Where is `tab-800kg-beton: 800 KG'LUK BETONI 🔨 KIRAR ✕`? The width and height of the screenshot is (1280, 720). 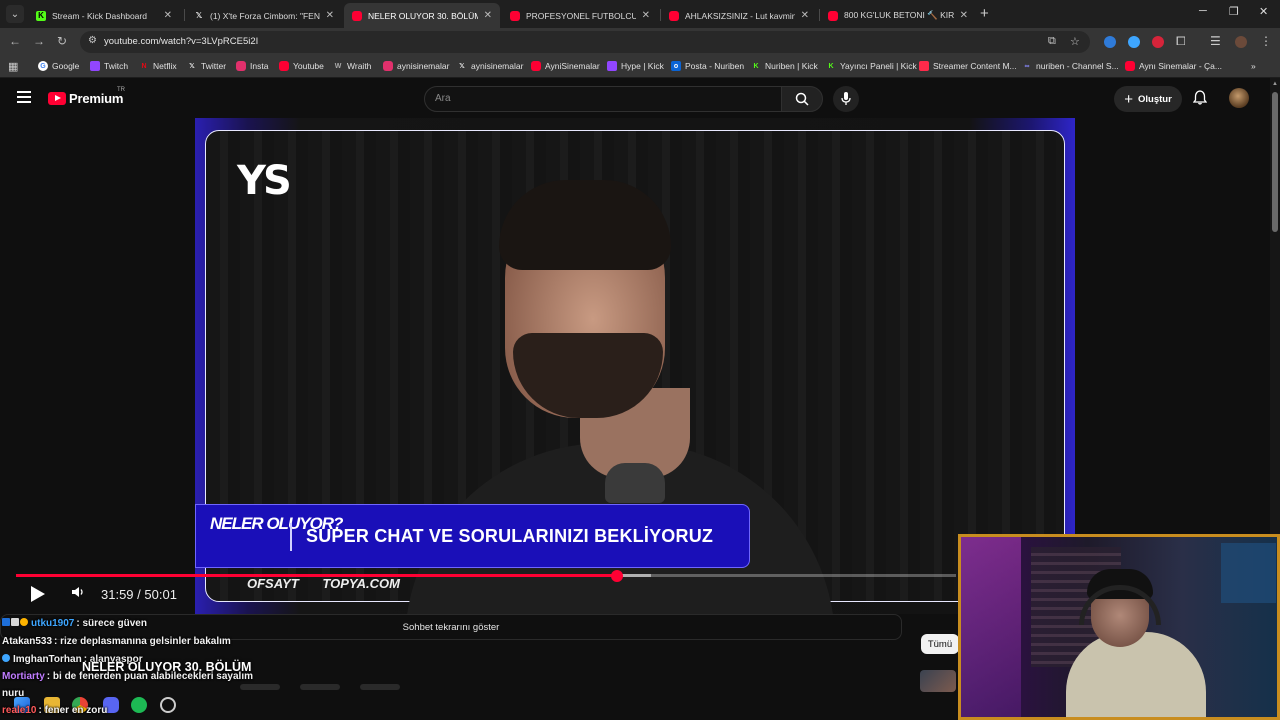 tab-800kg-beton: 800 KG'LUK BETONI 🔨 KIRAR ✕ is located at coordinates (898, 15).